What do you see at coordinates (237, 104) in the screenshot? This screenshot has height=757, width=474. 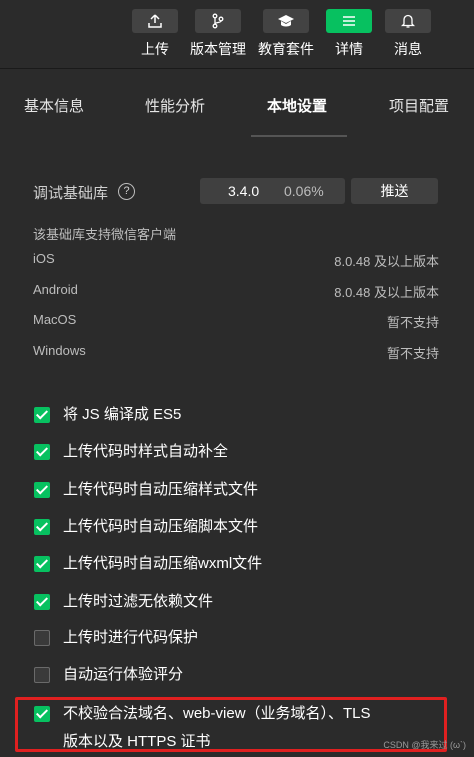 I see `tab-bar: 基本信息 性能分析 本地设置 项目配置` at bounding box center [237, 104].